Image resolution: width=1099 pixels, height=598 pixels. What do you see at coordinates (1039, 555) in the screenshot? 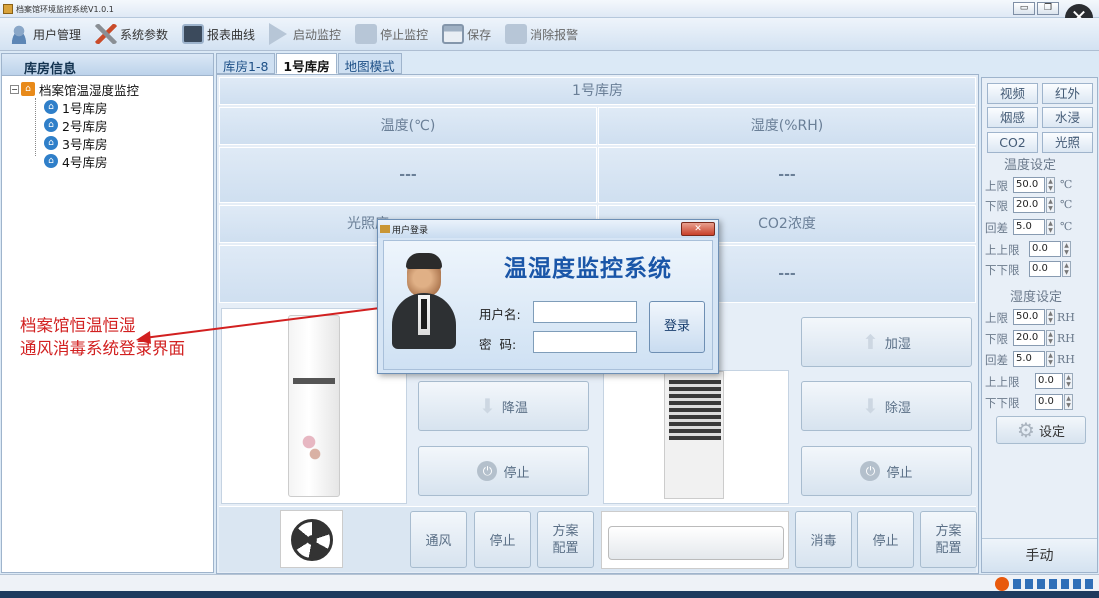
I see `manual-mode-button: 手动` at bounding box center [1039, 555].